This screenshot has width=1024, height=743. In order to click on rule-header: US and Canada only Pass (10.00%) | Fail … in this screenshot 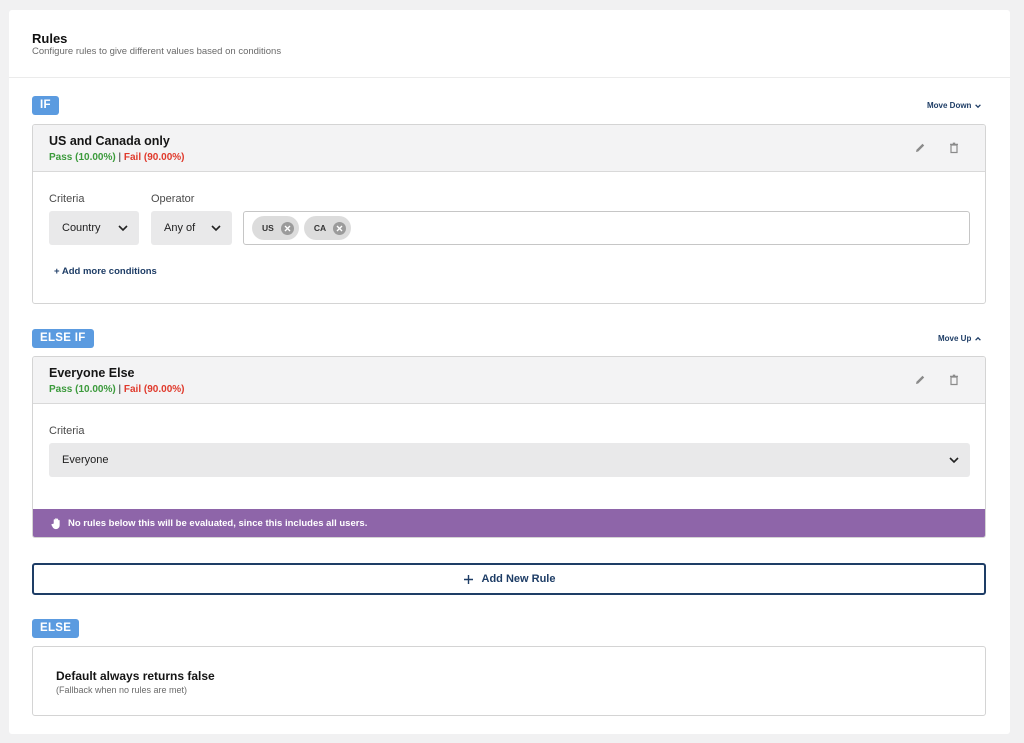, I will do `click(509, 148)`.